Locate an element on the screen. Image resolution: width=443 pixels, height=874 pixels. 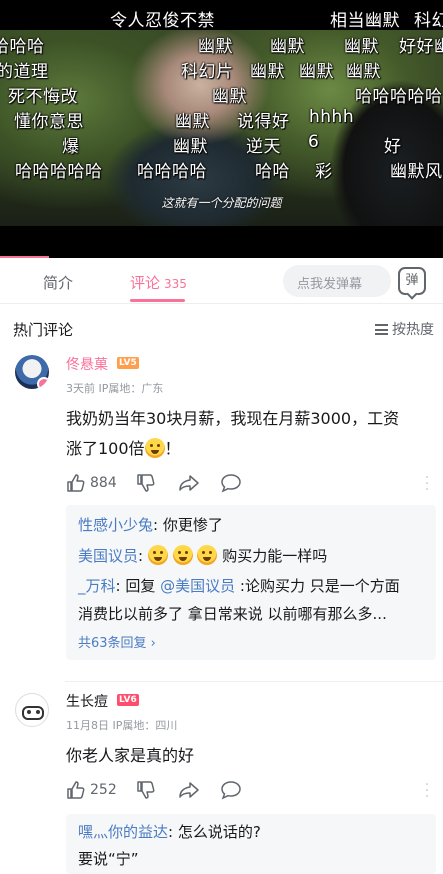
danmaku-item: 哈哈哈哈 is located at coordinates (172, 172).